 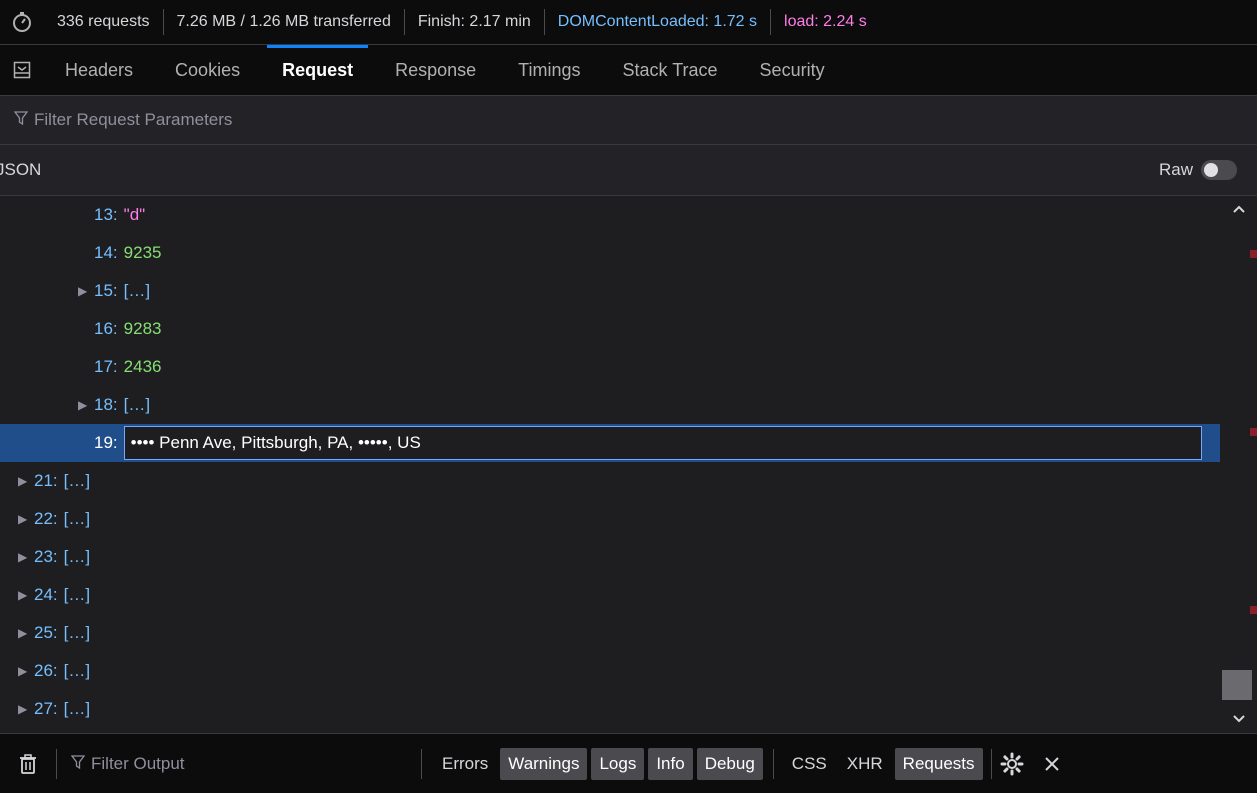 What do you see at coordinates (473, 22) in the screenshot?
I see `finish-time: Finish: 2.17 min` at bounding box center [473, 22].